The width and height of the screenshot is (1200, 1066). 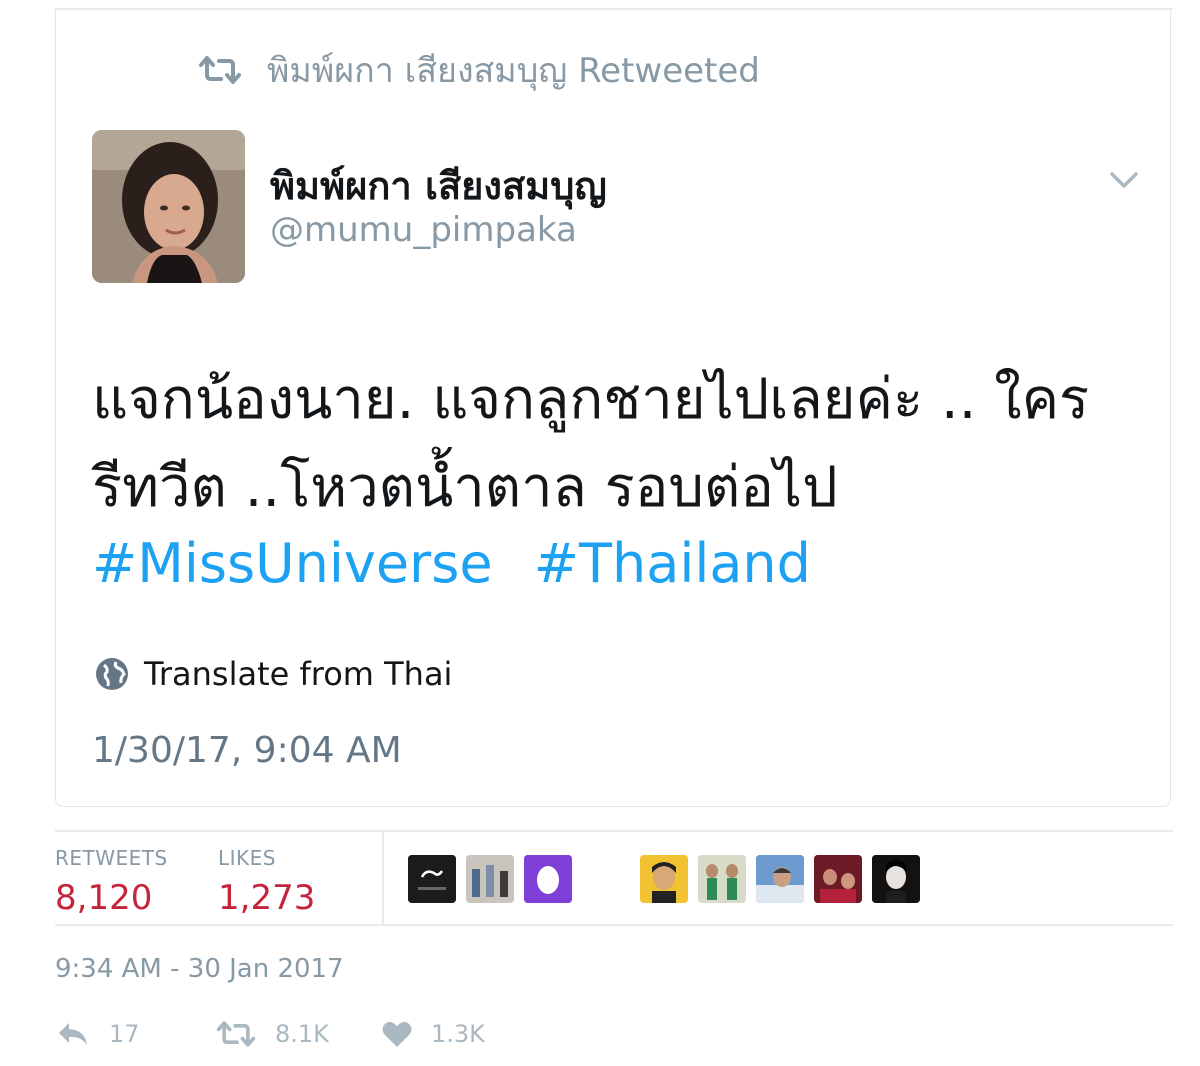 What do you see at coordinates (97, 1034) in the screenshot?
I see `reply-button: 17` at bounding box center [97, 1034].